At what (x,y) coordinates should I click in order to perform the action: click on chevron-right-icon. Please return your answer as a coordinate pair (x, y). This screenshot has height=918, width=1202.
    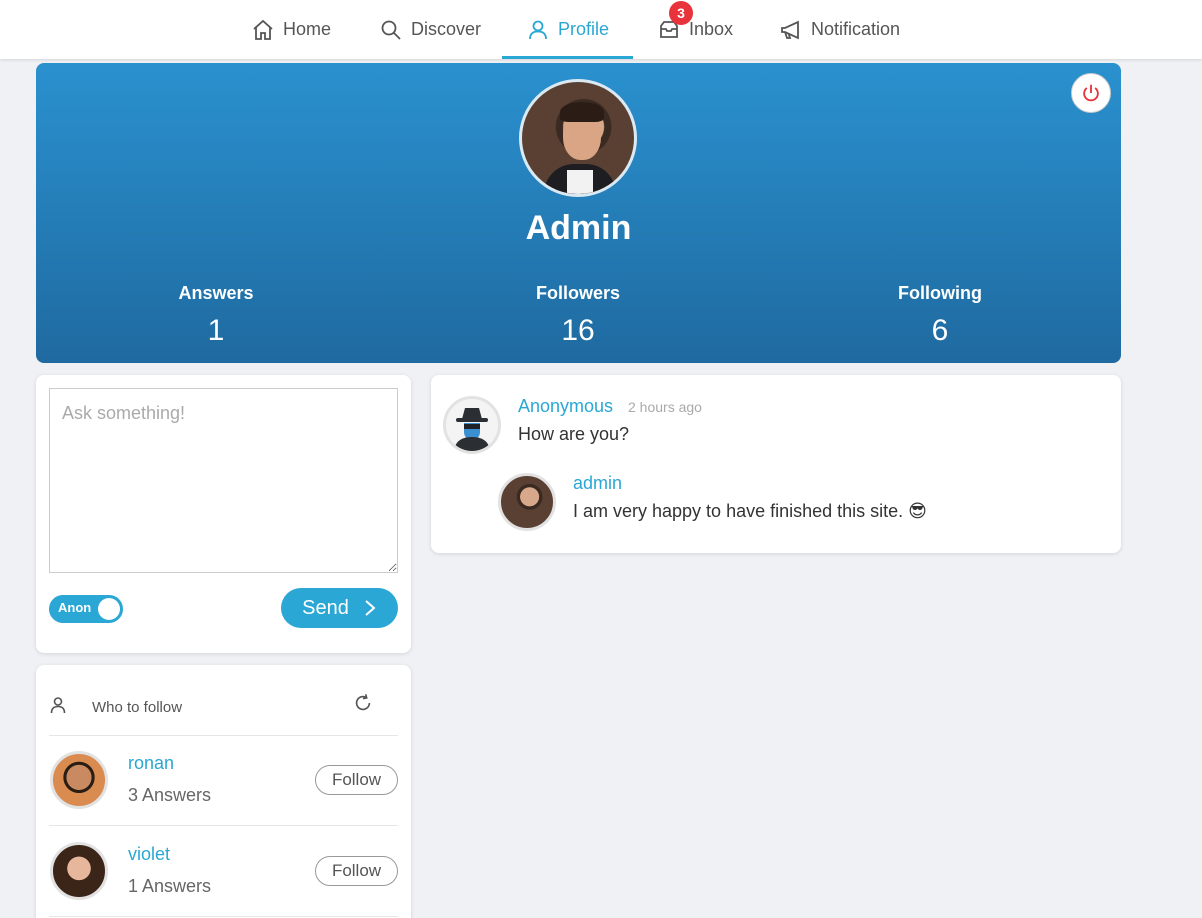
    Looking at the image, I should click on (370, 608).